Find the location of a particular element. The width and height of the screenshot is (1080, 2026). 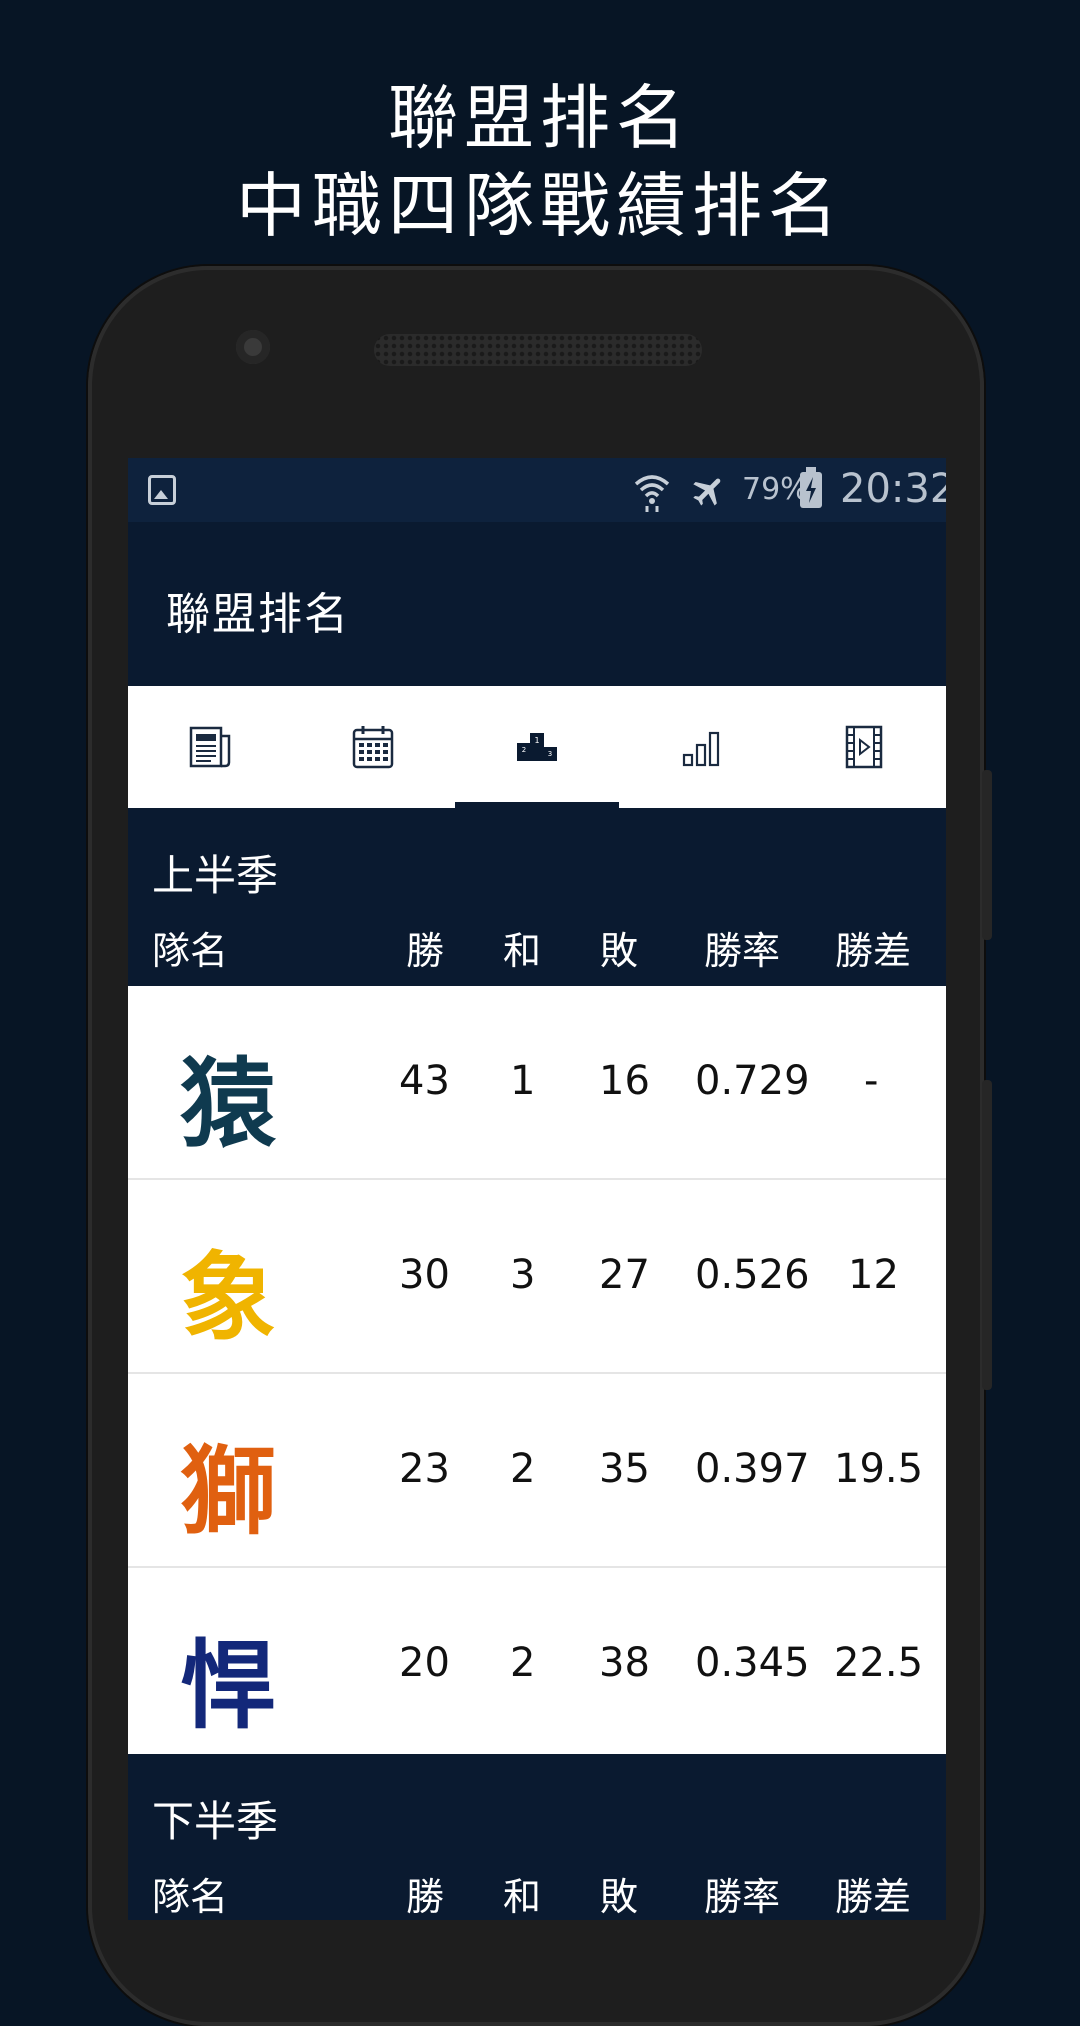

games-behind-cell: 22.5 is located at coordinates (879, 1663).